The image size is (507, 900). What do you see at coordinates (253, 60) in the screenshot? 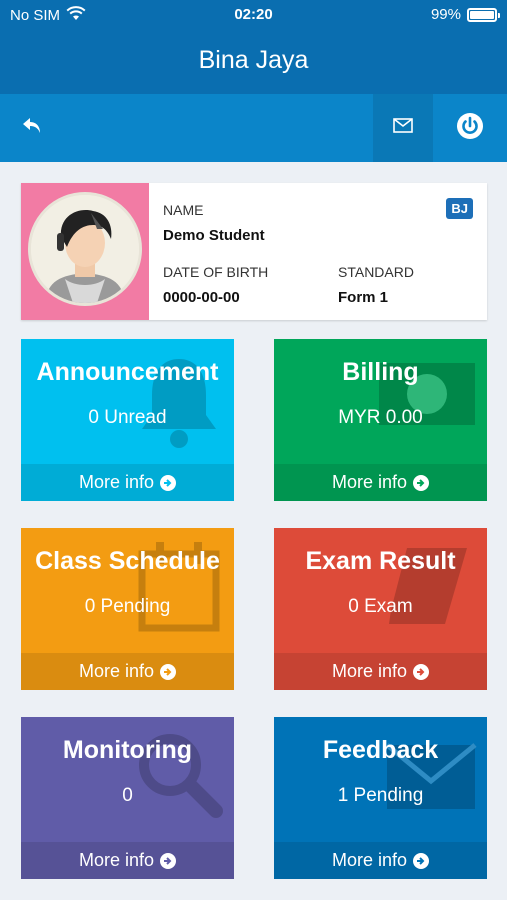
I see `app-title: Bina Jaya` at bounding box center [253, 60].